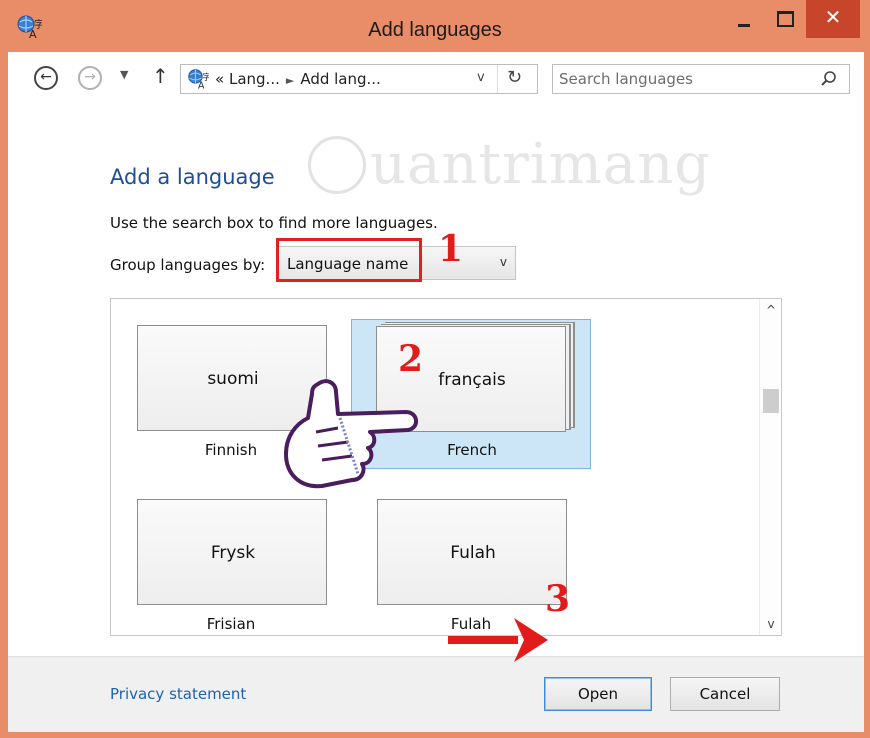 The image size is (870, 738). Describe the element at coordinates (192, 177) in the screenshot. I see `page-title: Add a language` at that location.